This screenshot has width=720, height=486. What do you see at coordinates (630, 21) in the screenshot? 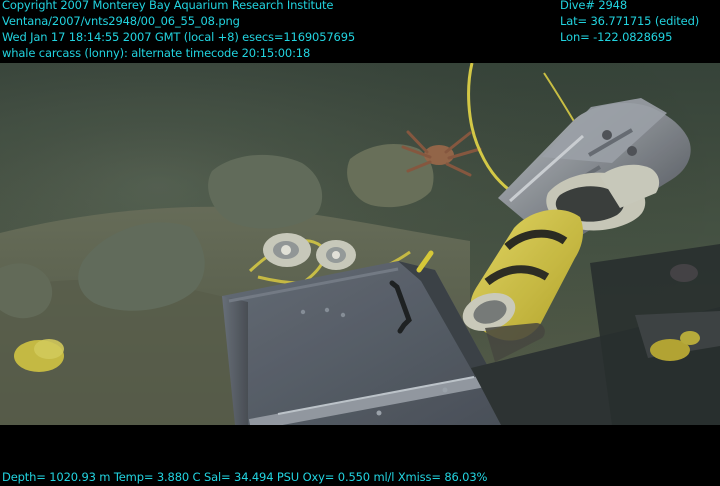
I see `latitude-text: Lat= 36.771715 (edited)` at bounding box center [630, 21].